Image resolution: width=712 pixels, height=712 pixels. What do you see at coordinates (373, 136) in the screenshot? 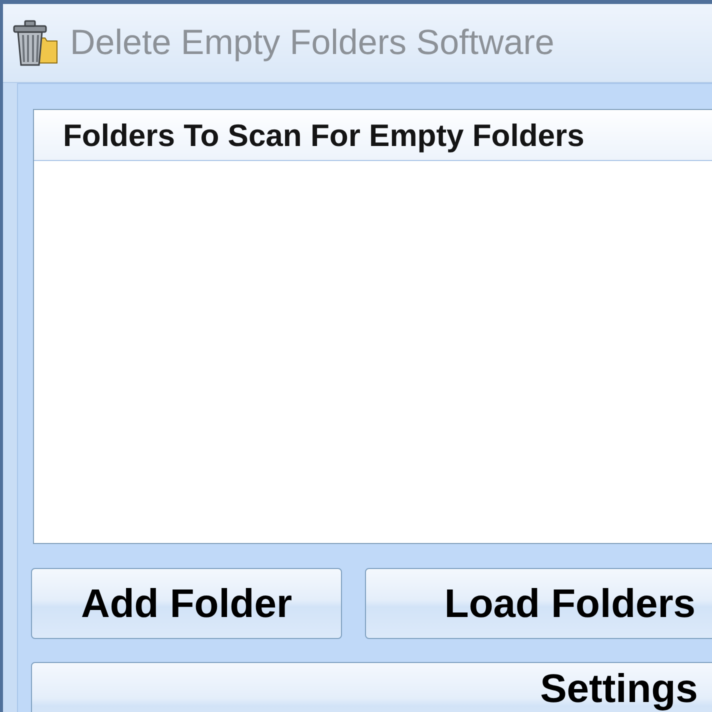
I see `column-header: Folders To Scan For Empty Folders` at bounding box center [373, 136].